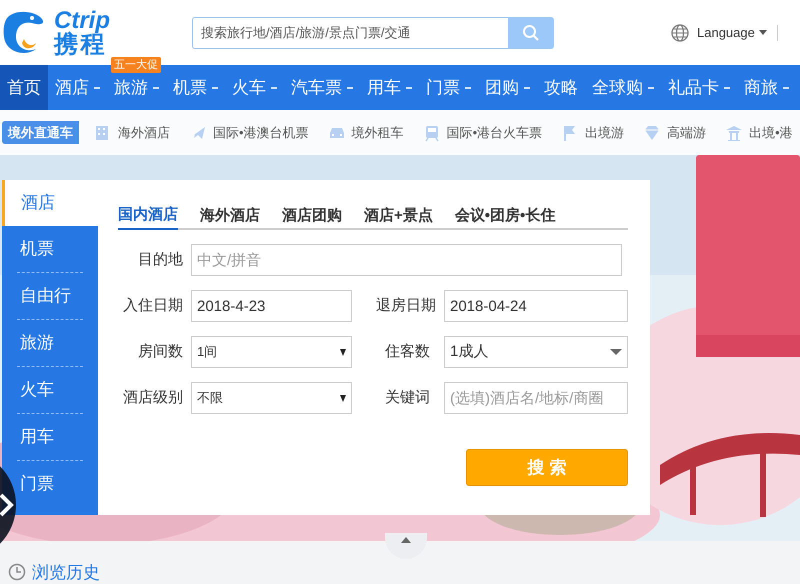  What do you see at coordinates (152, 398) in the screenshot?
I see `field-label: 酒店级别` at bounding box center [152, 398].